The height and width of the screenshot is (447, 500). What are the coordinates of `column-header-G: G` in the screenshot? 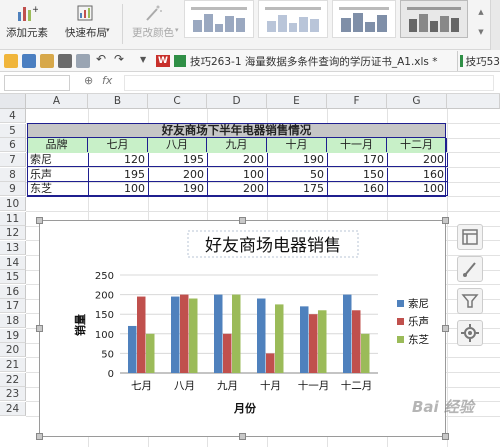 It's located at (417, 101).